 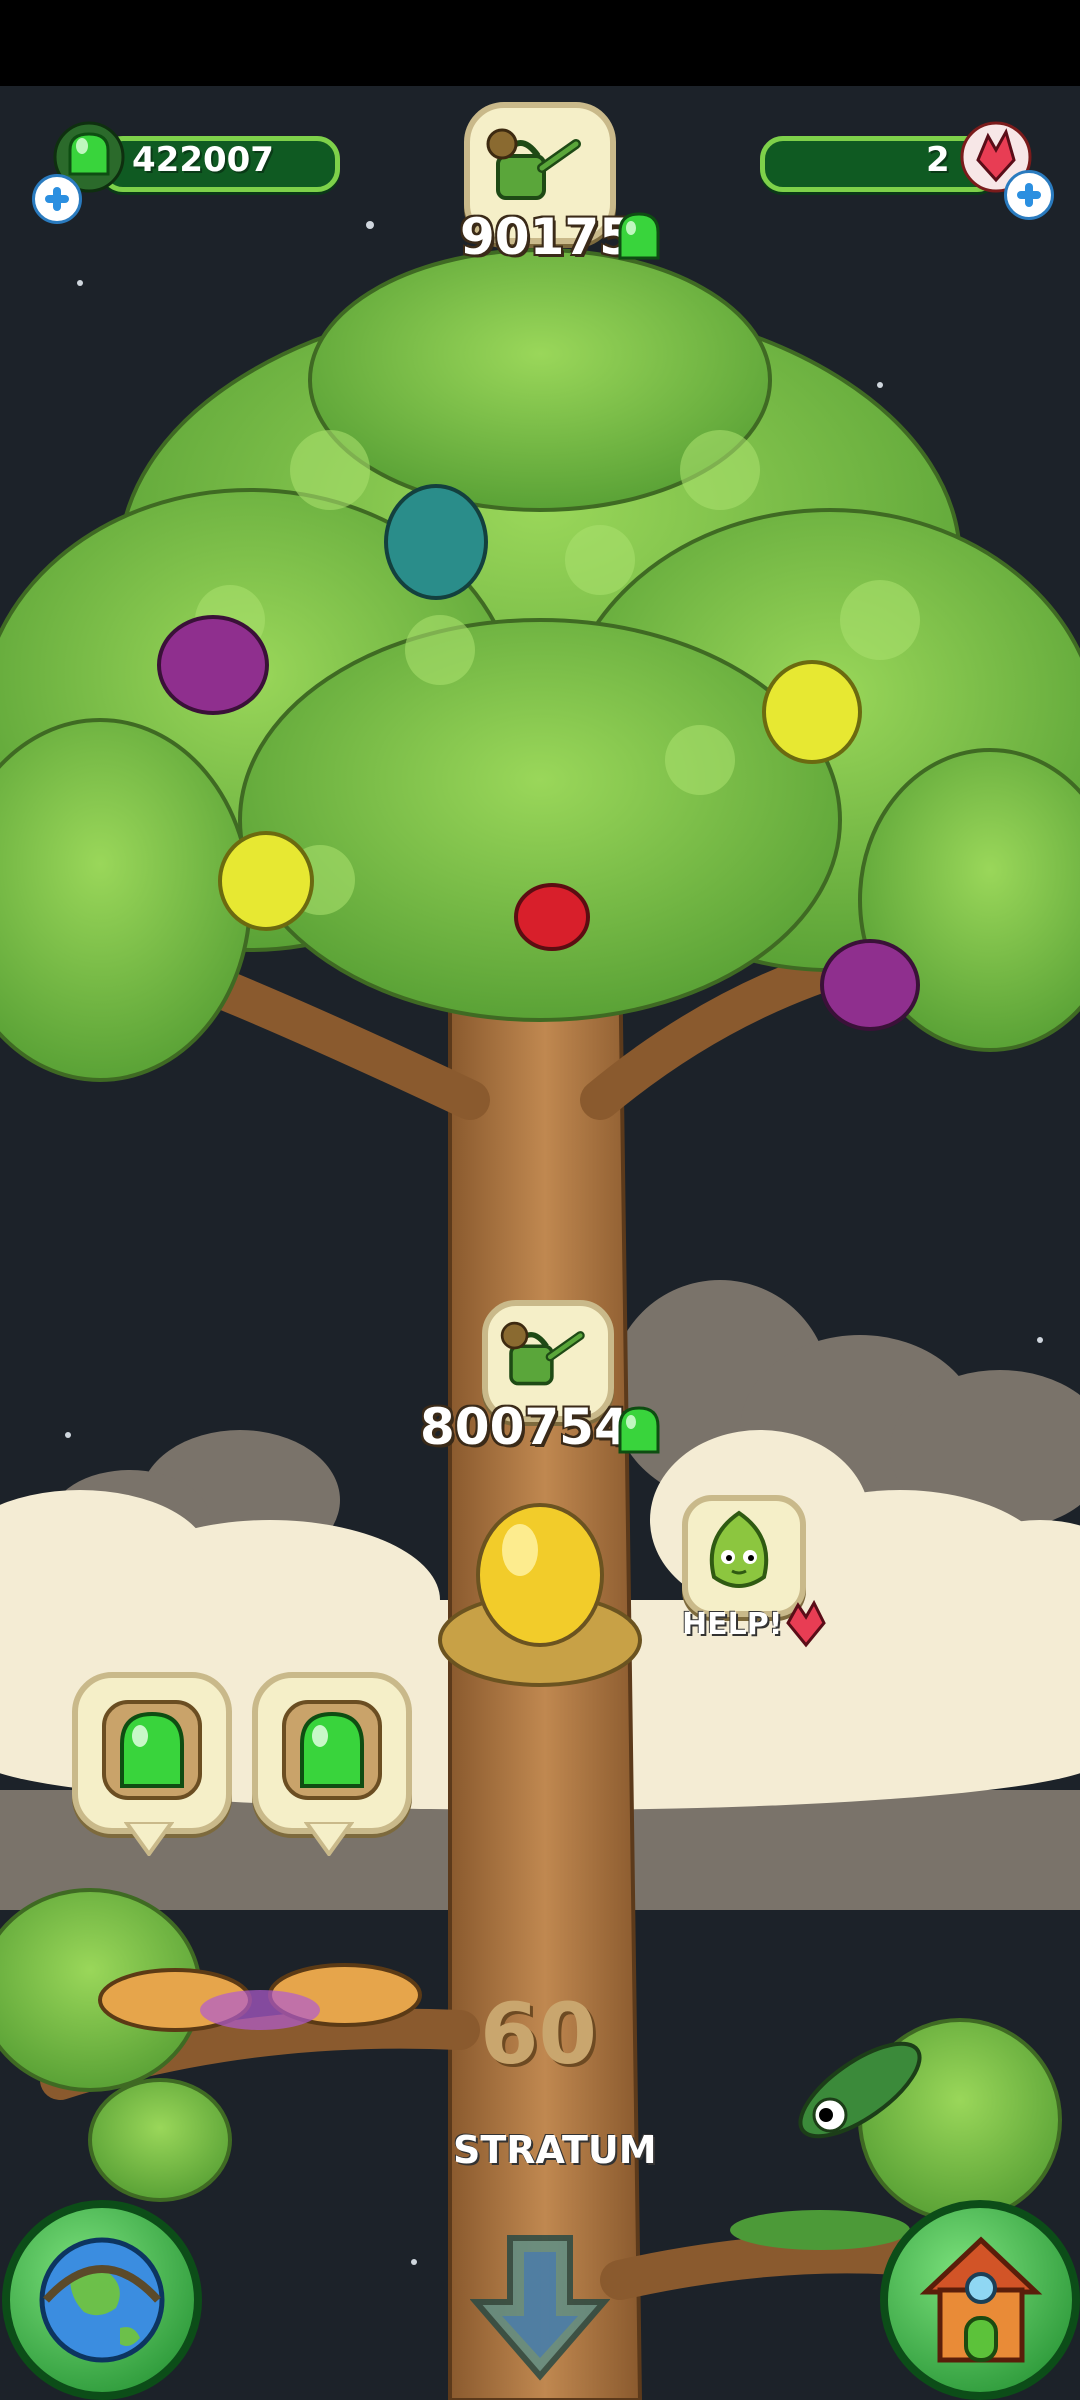 What do you see at coordinates (436, 542) in the screenshot?
I see `teal-fruit` at bounding box center [436, 542].